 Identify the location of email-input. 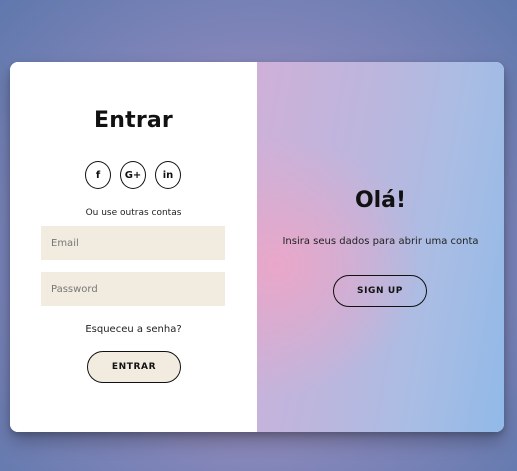
(133, 243).